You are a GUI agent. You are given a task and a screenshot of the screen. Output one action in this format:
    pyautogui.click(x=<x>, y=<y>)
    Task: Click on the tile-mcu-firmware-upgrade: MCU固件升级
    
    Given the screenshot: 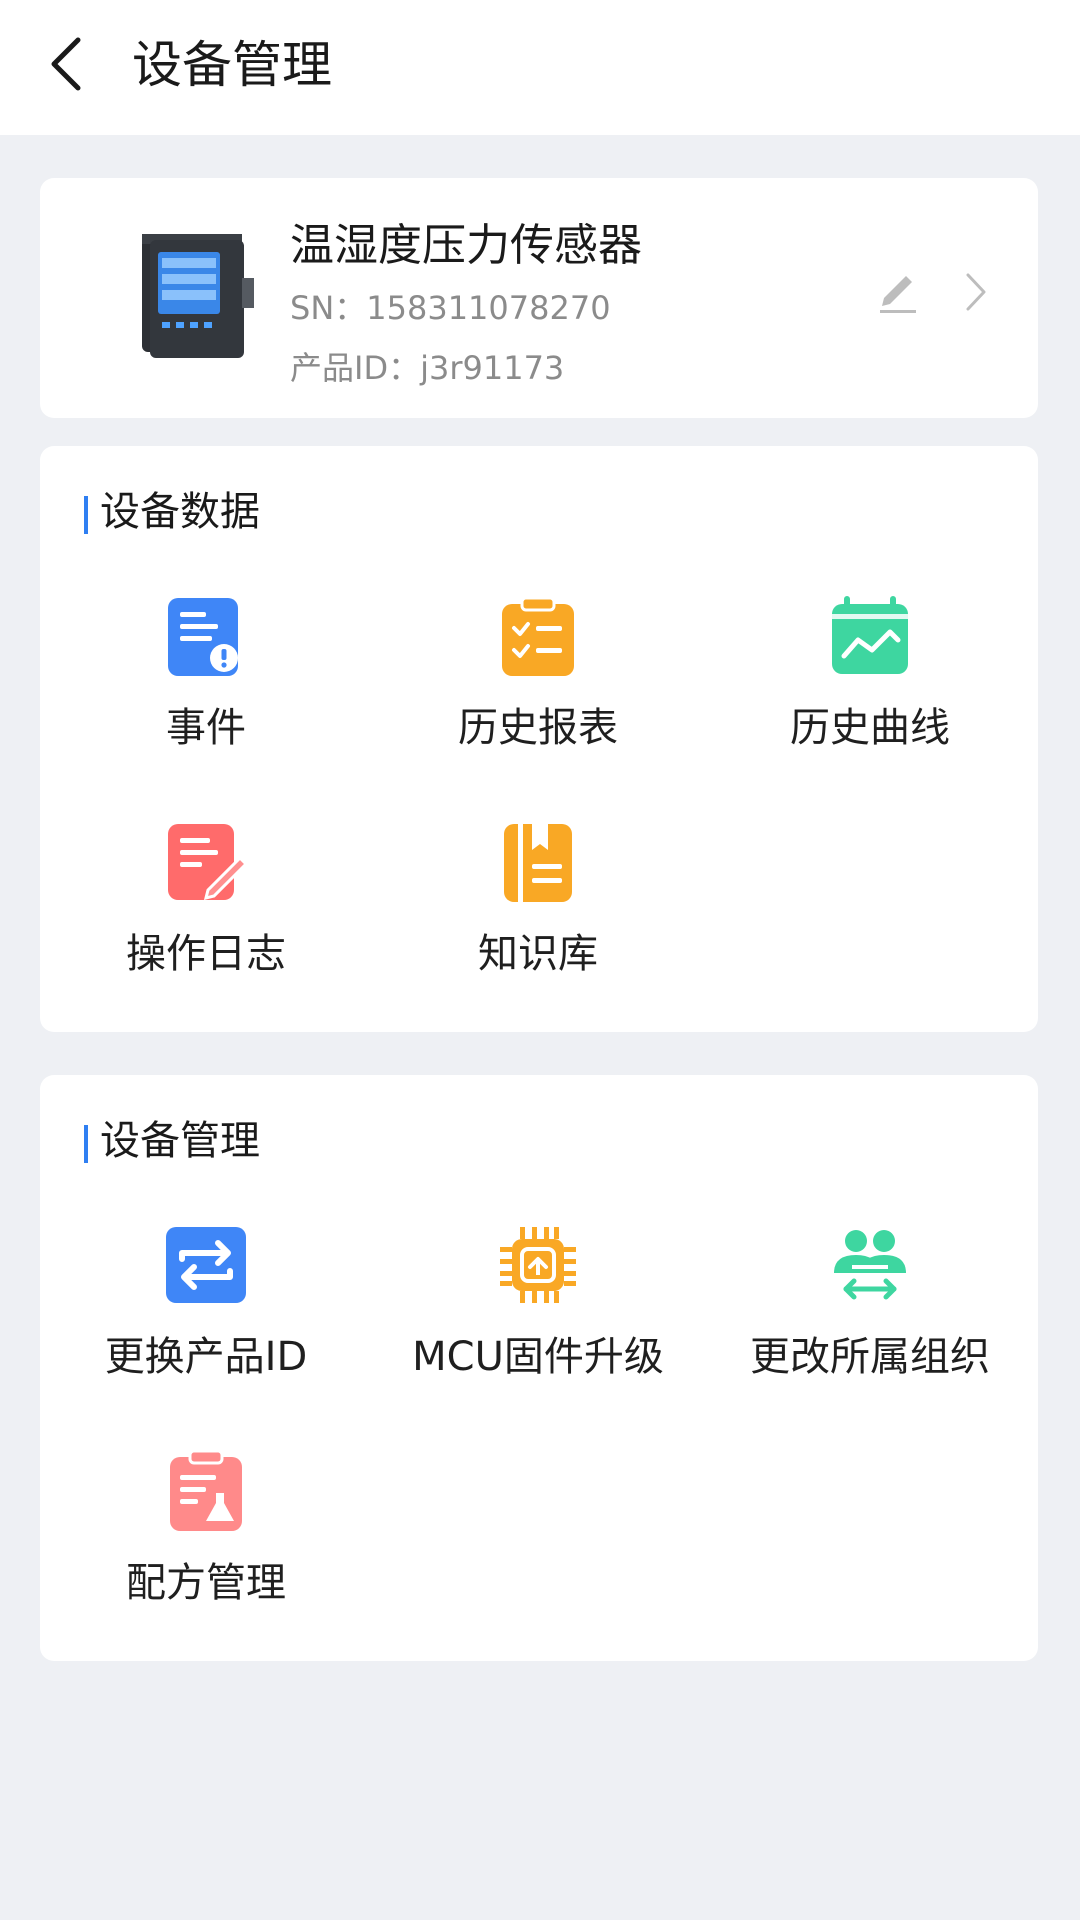 What is the action you would take?
    pyautogui.click(x=538, y=1311)
    